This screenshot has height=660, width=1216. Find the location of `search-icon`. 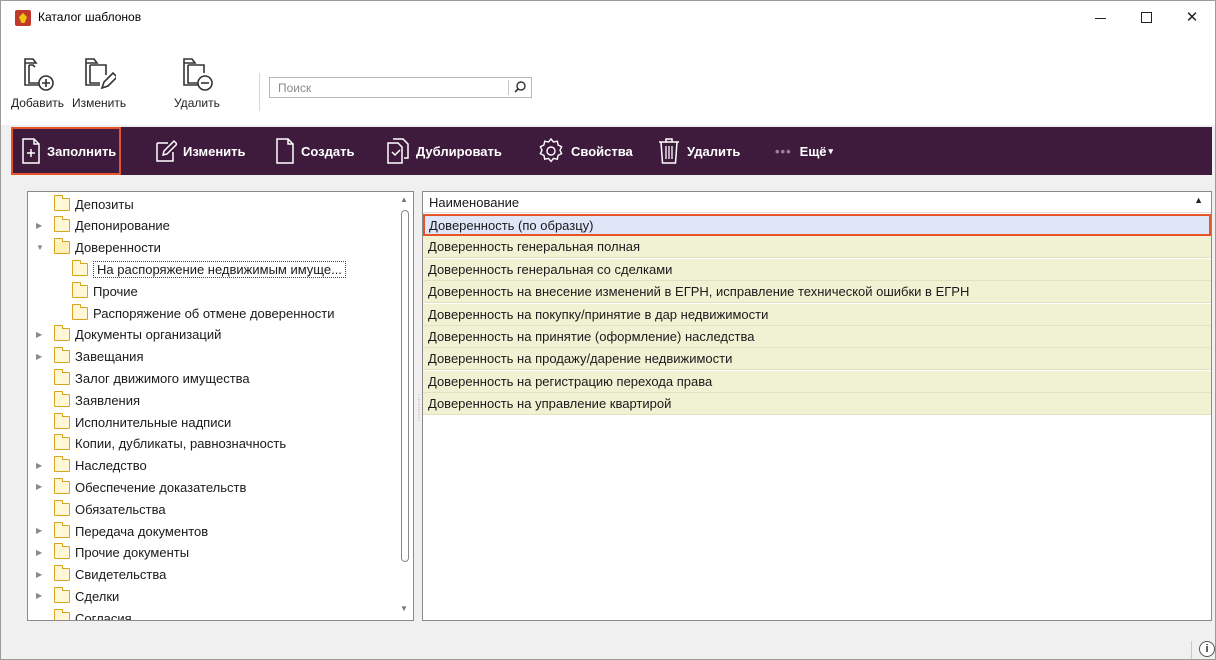

search-icon is located at coordinates (520, 87).